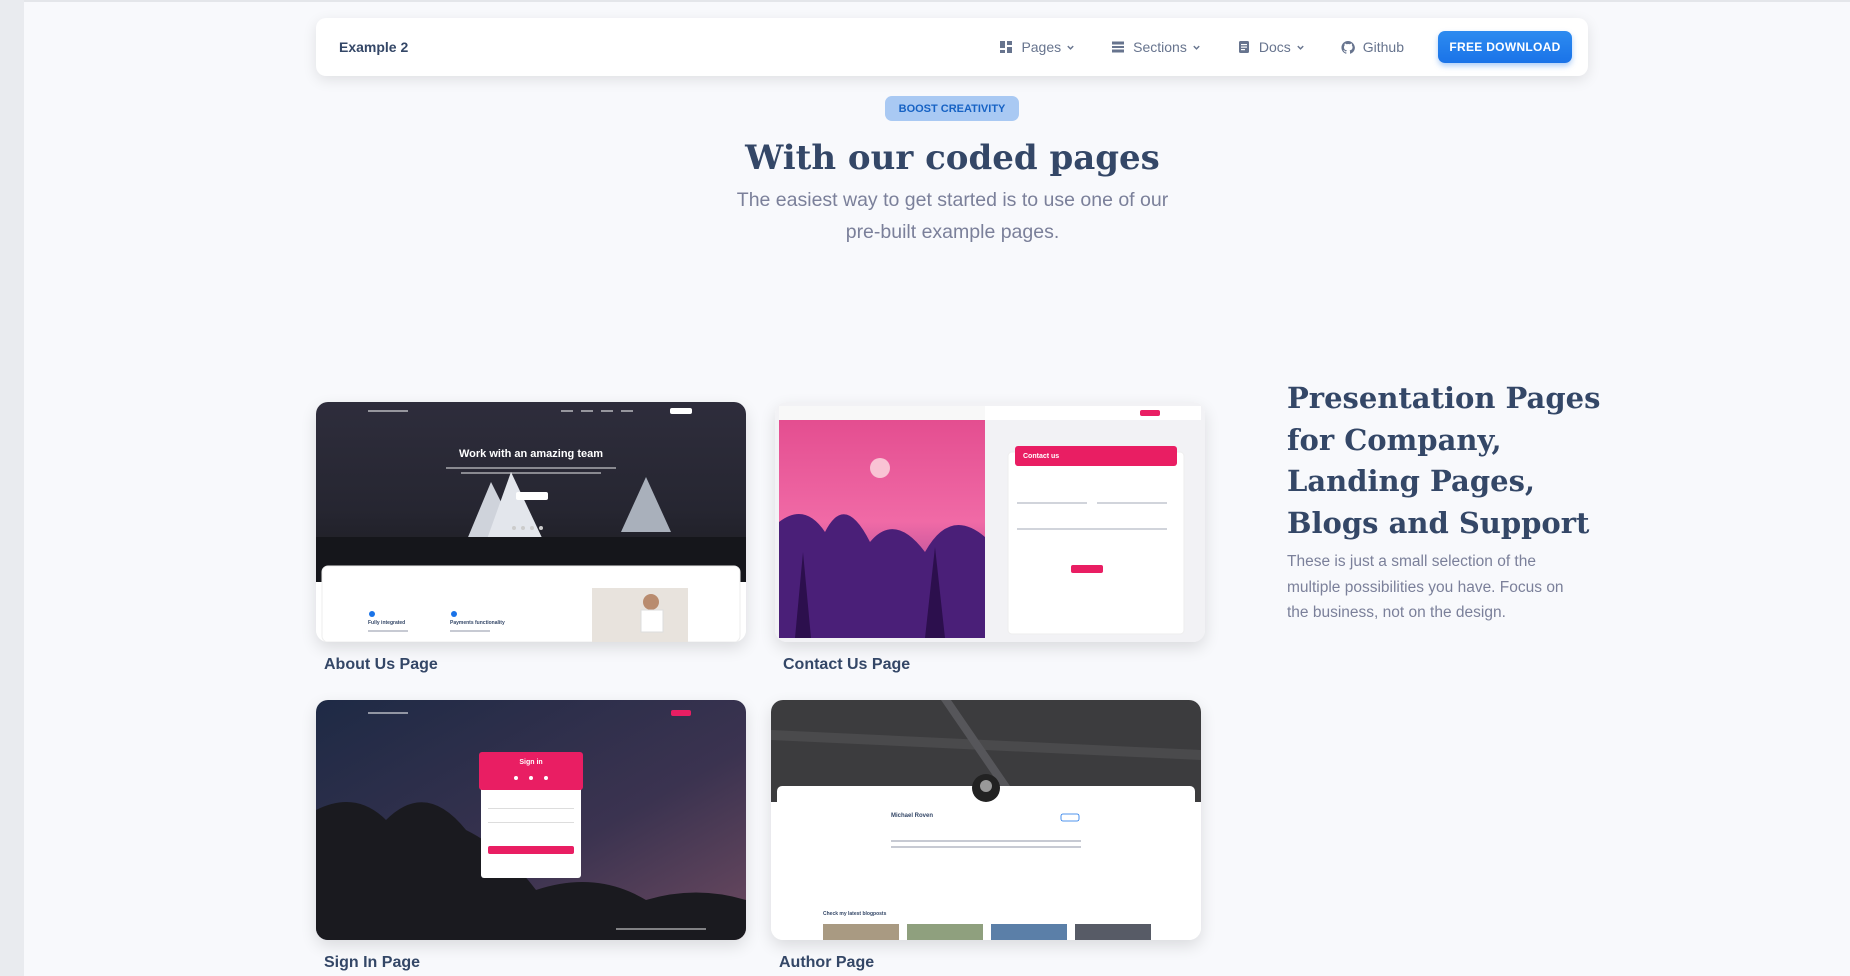  I want to click on nav-github: Github, so click(1372, 47).